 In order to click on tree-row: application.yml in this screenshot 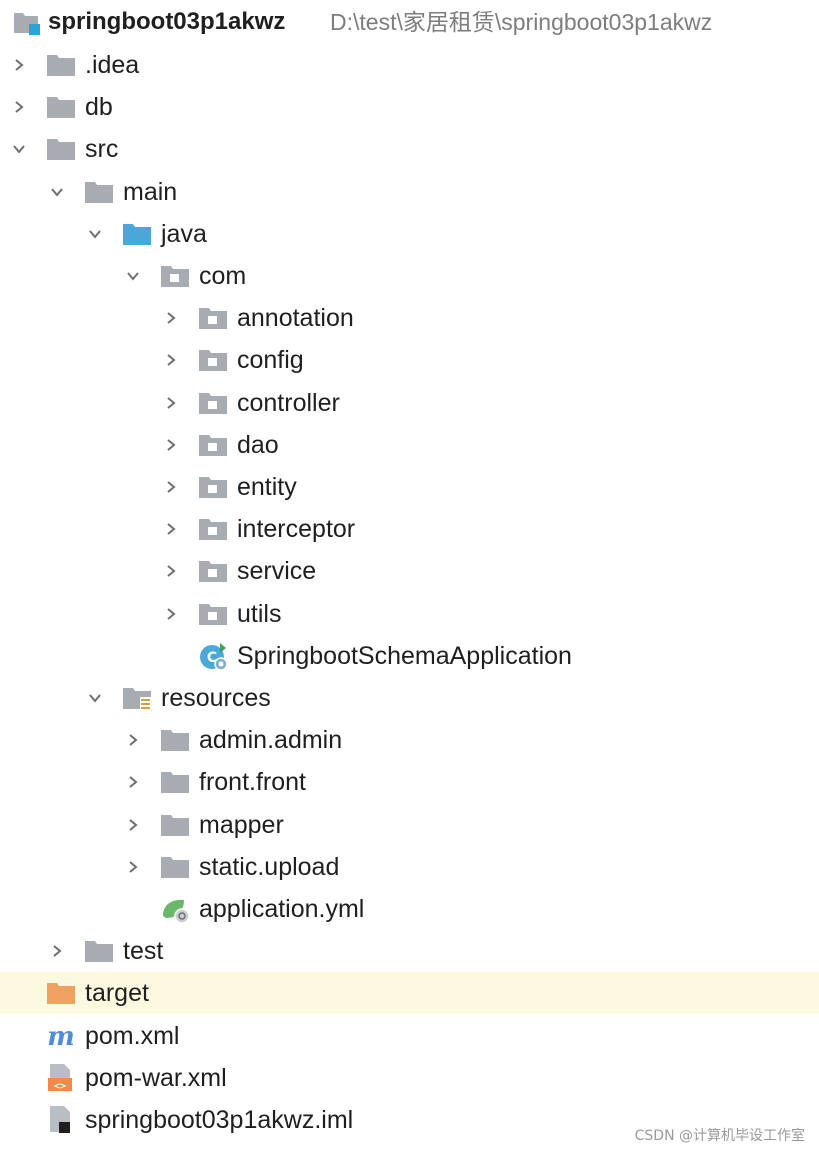, I will do `click(409, 909)`.